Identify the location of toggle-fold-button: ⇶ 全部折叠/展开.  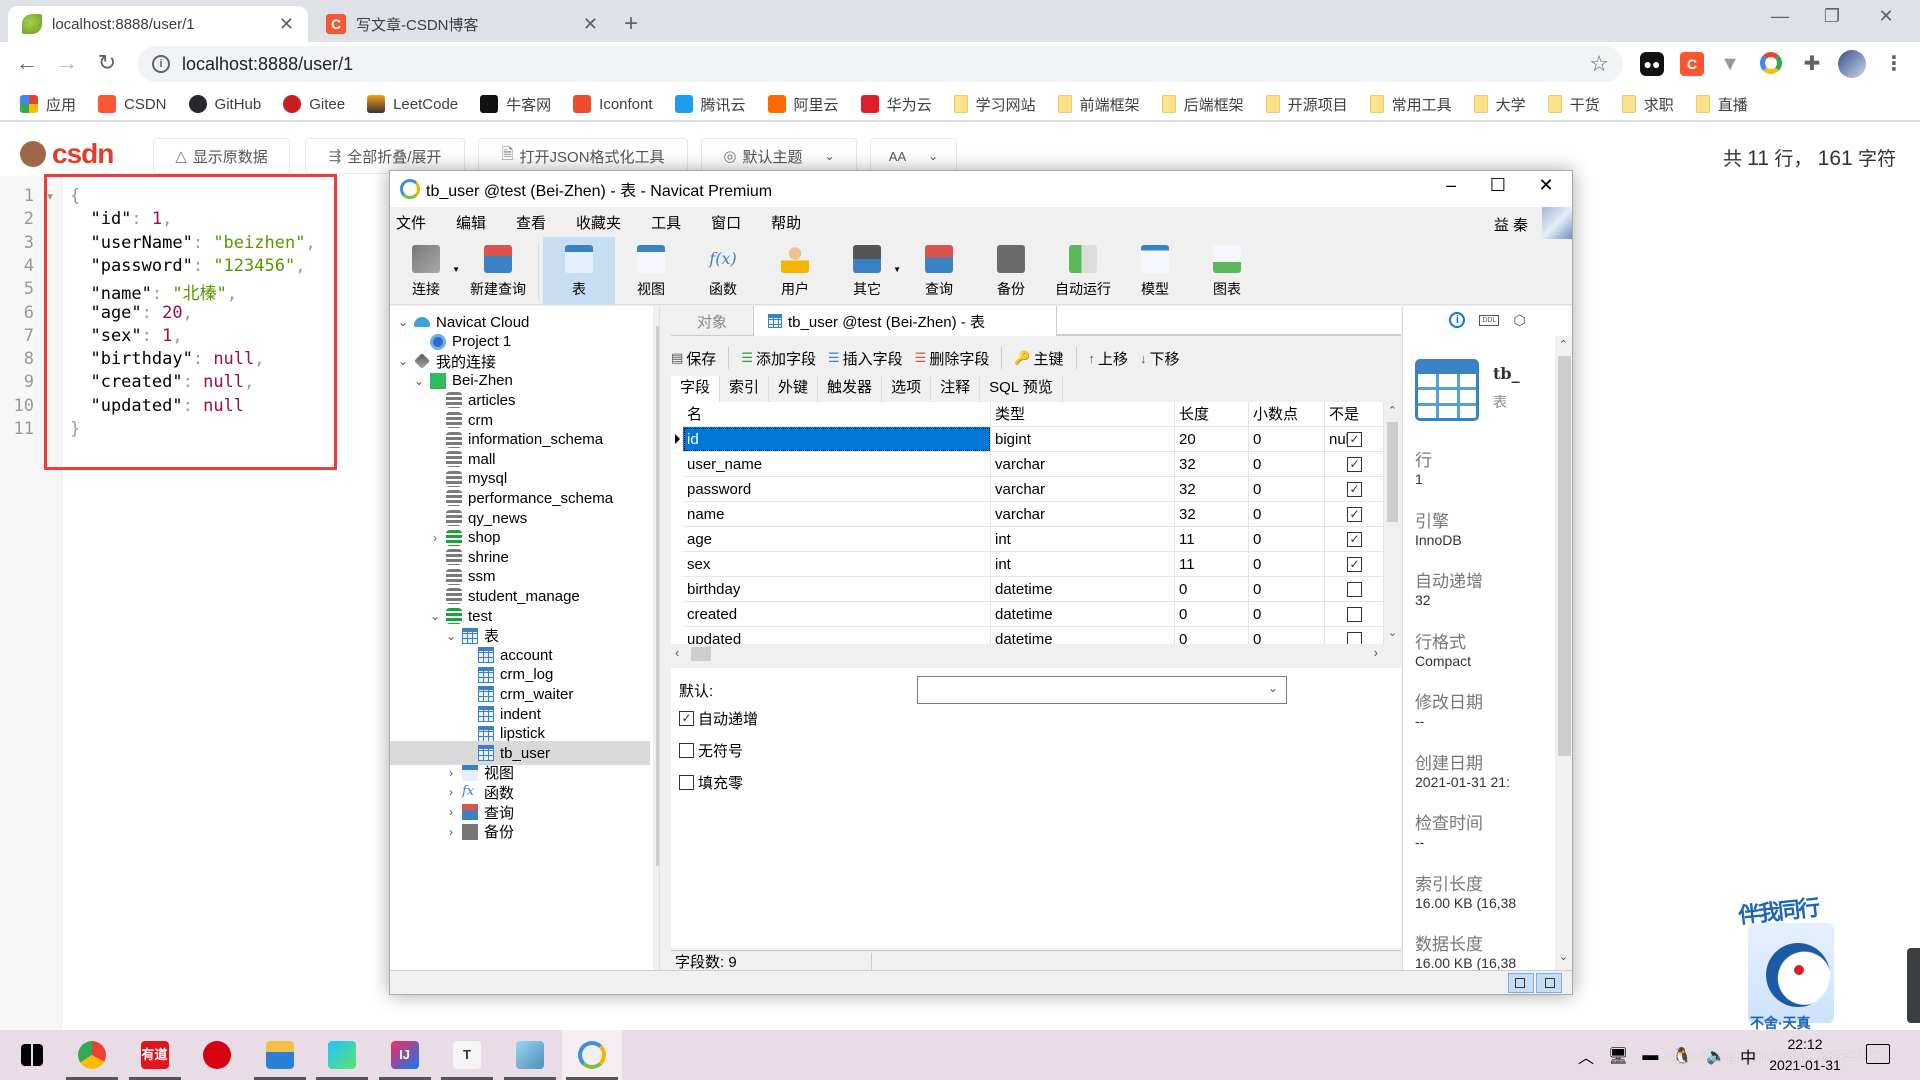
(385, 156).